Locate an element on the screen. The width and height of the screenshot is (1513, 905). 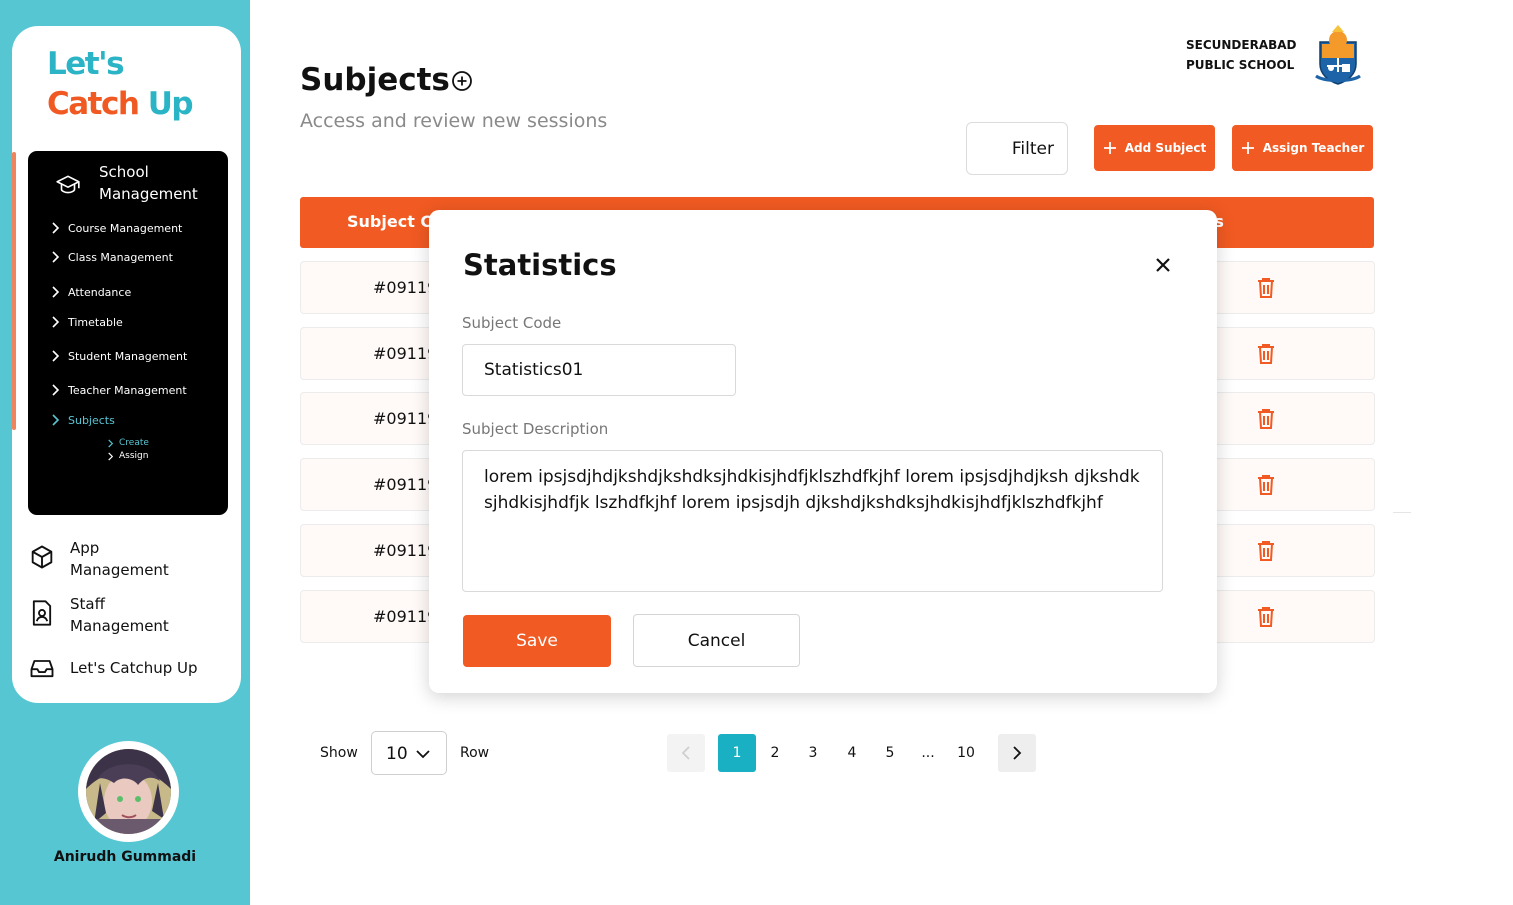
page-button-5: 5 is located at coordinates (890, 753).